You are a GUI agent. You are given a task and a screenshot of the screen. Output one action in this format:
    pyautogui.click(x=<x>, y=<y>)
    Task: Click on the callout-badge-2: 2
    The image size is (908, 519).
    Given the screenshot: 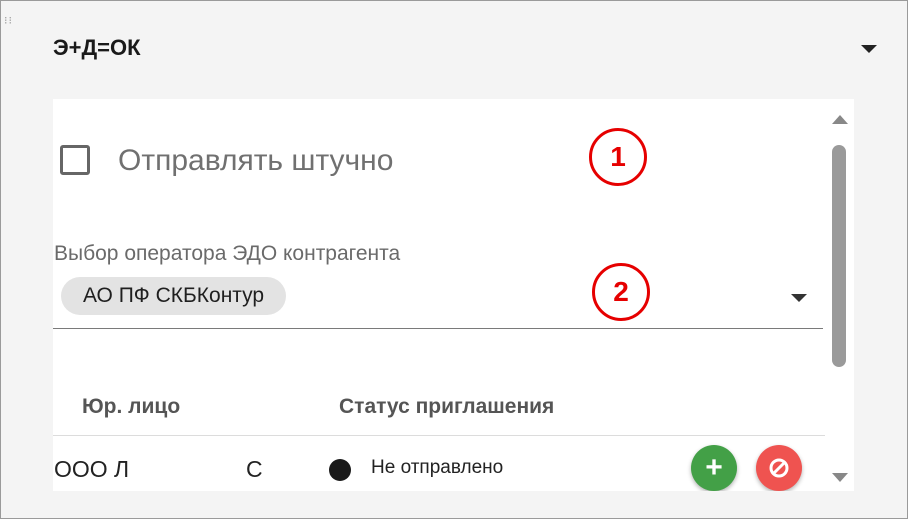 What is the action you would take?
    pyautogui.click(x=621, y=292)
    